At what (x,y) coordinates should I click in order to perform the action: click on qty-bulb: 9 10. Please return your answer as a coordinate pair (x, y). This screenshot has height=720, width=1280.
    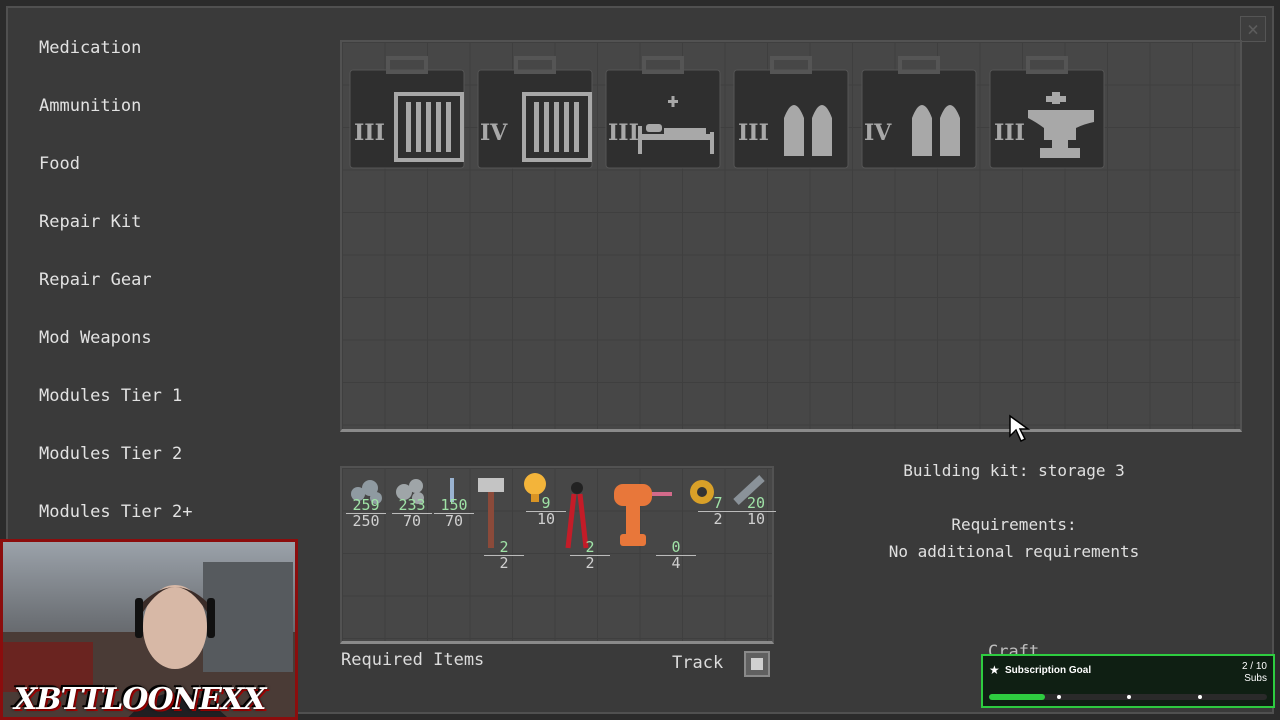
    Looking at the image, I should click on (546, 511).